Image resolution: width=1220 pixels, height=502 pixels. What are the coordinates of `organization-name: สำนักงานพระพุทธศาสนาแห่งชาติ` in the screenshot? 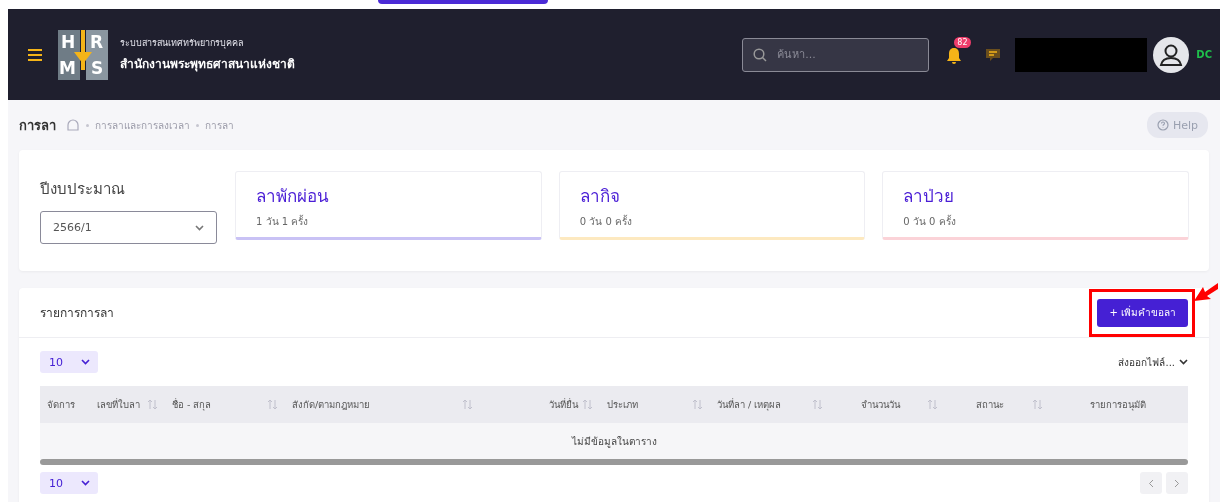 It's located at (207, 64).